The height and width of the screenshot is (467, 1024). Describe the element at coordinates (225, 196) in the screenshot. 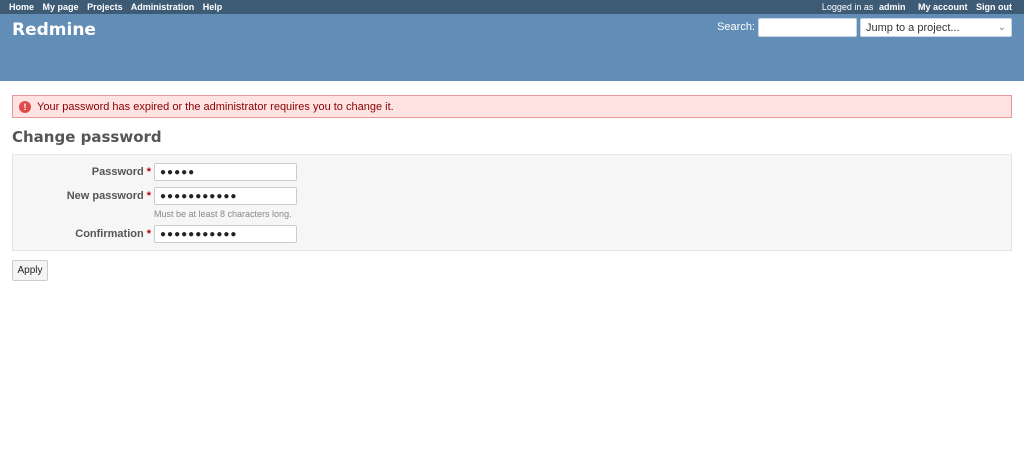

I see `new-password-field: ●●●●●●●●●●●` at that location.